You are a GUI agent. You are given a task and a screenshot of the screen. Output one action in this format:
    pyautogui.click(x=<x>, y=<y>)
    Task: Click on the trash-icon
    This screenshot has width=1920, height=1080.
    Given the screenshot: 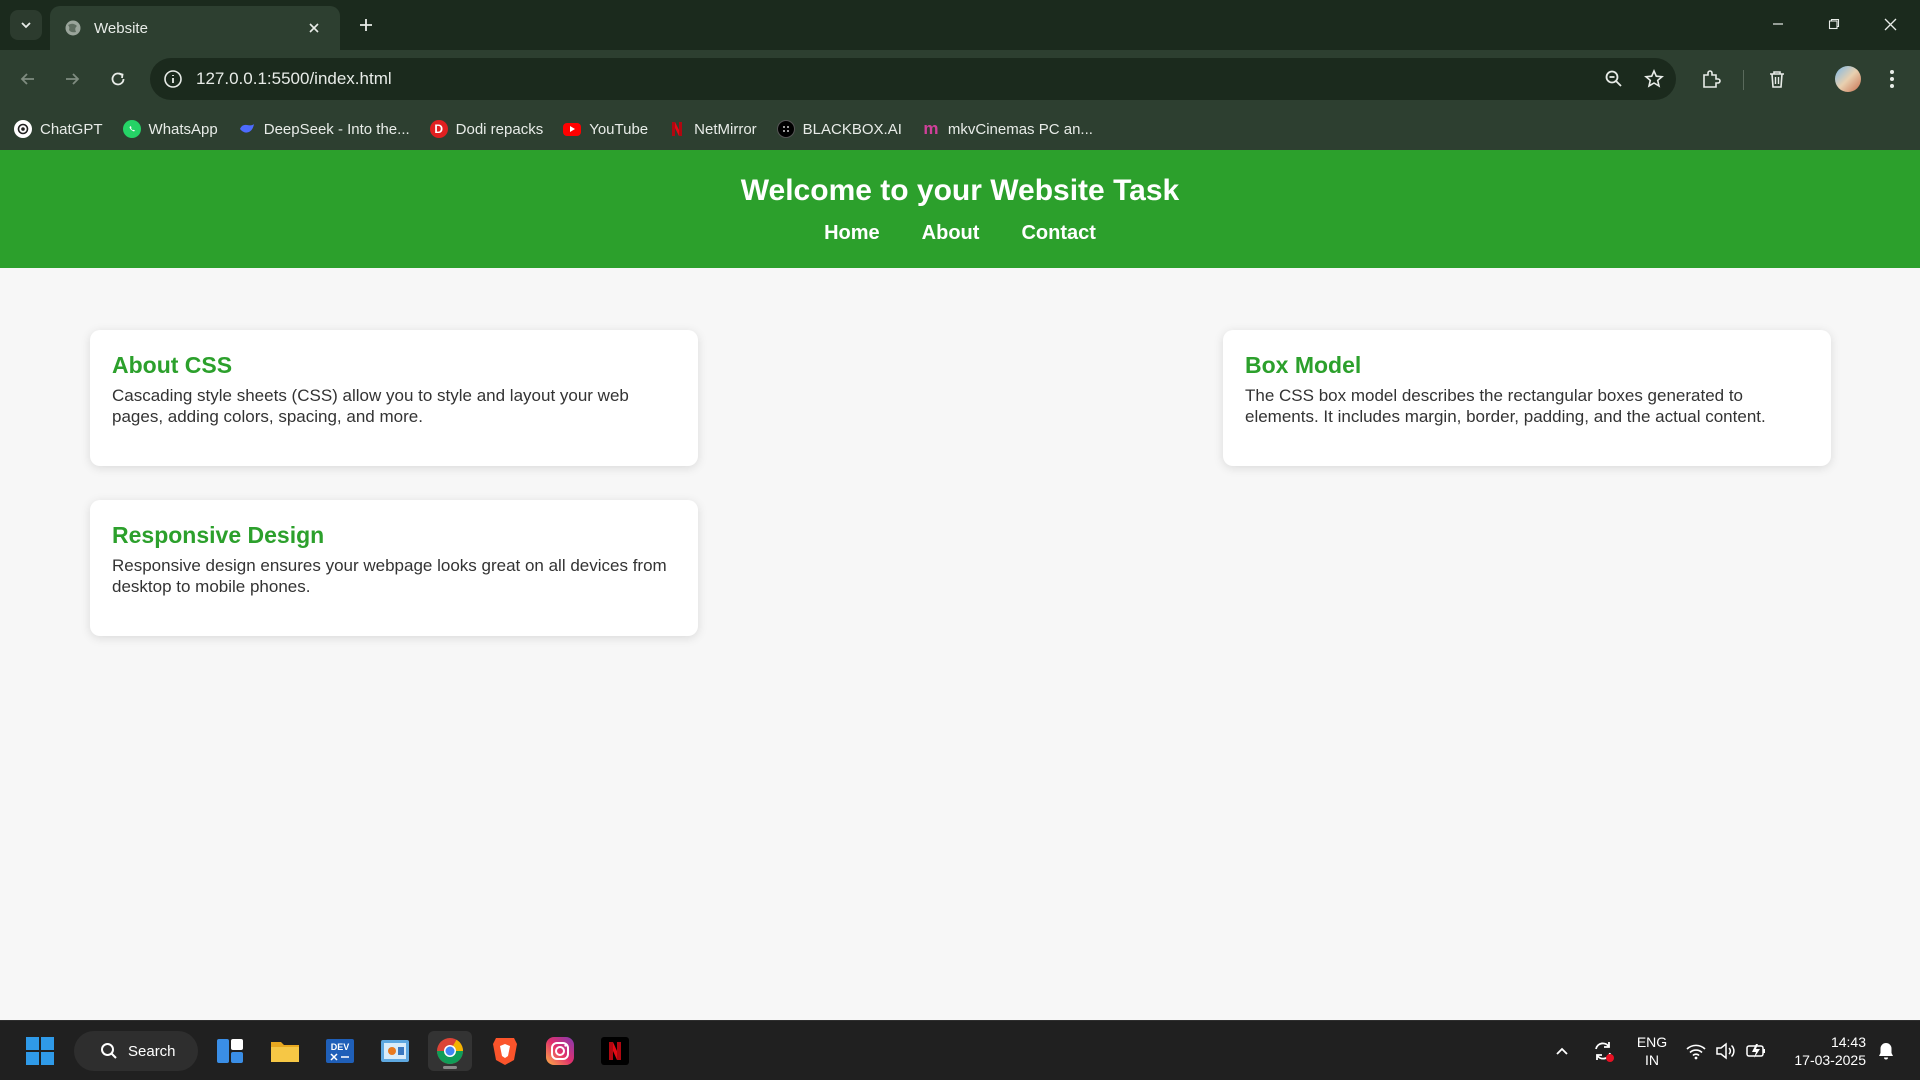 What is the action you would take?
    pyautogui.click(x=1777, y=79)
    